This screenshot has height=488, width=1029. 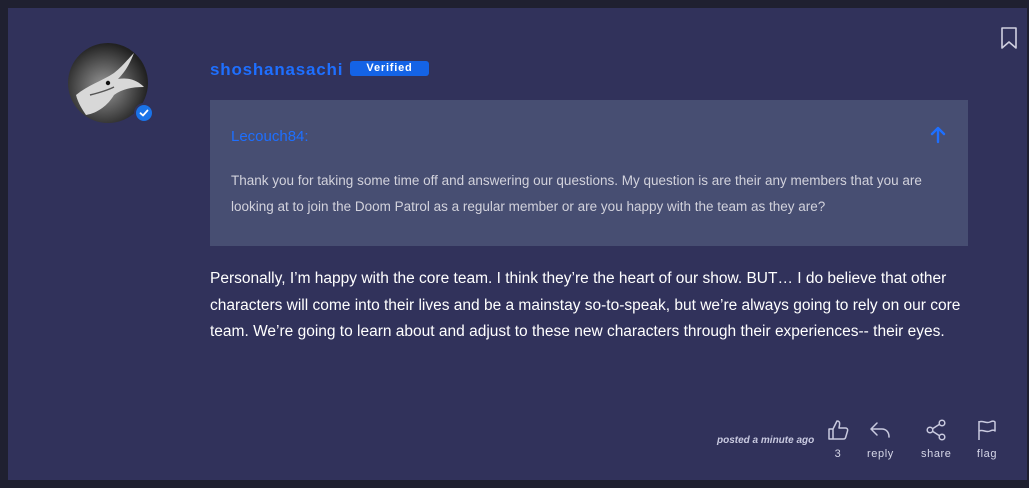 What do you see at coordinates (880, 430) in the screenshot?
I see `reply-arrow-icon` at bounding box center [880, 430].